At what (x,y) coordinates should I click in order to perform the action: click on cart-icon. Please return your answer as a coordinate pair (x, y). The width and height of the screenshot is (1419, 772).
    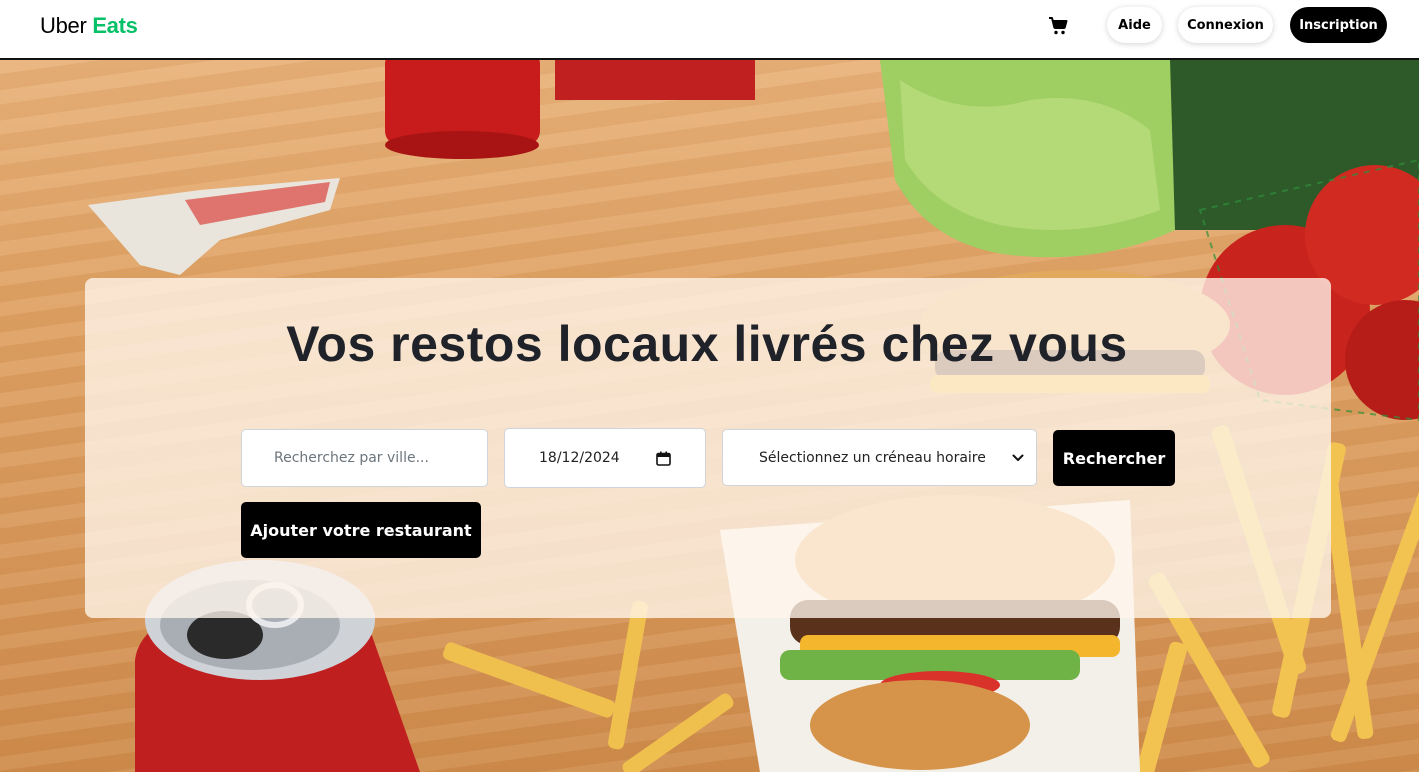
    Looking at the image, I should click on (1058, 26).